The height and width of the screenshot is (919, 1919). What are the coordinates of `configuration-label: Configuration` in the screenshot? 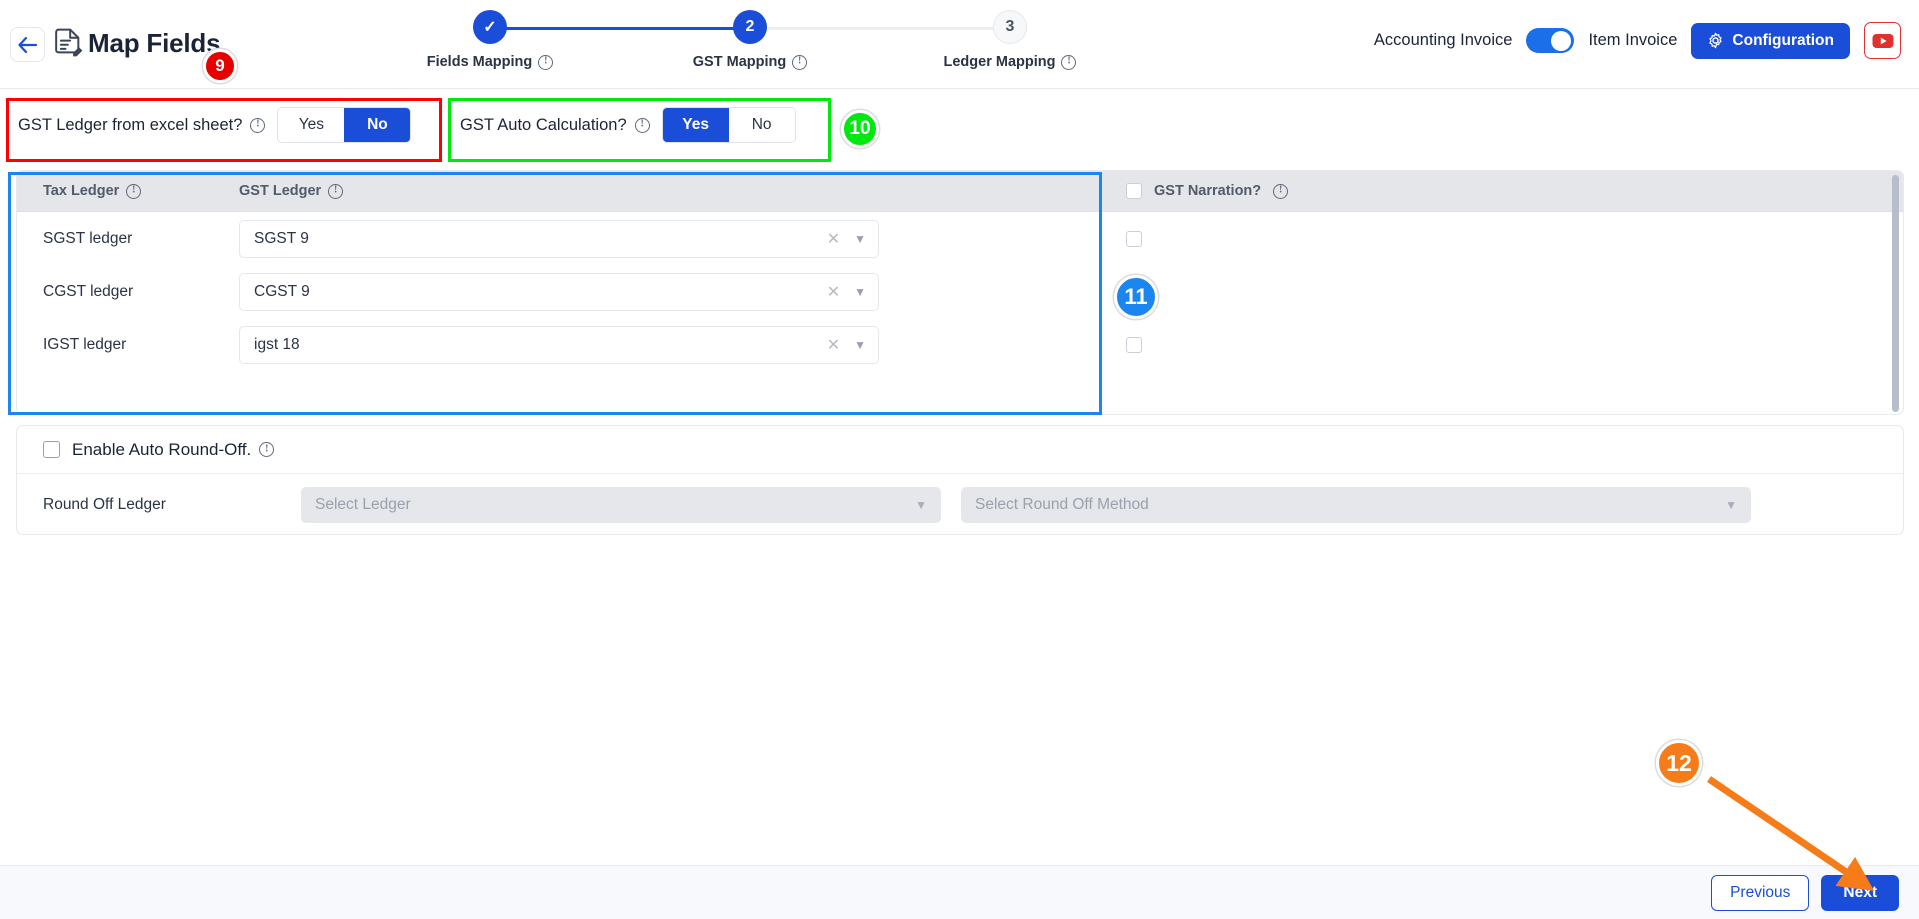 It's located at (1783, 40).